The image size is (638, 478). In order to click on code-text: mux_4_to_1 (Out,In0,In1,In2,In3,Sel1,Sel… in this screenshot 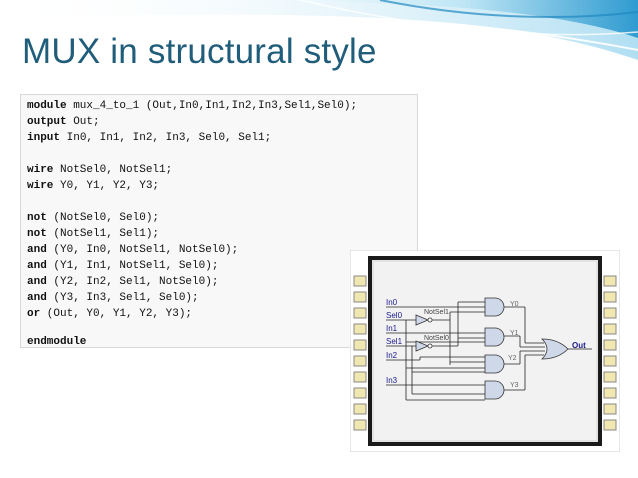, I will do `click(212, 106)`.